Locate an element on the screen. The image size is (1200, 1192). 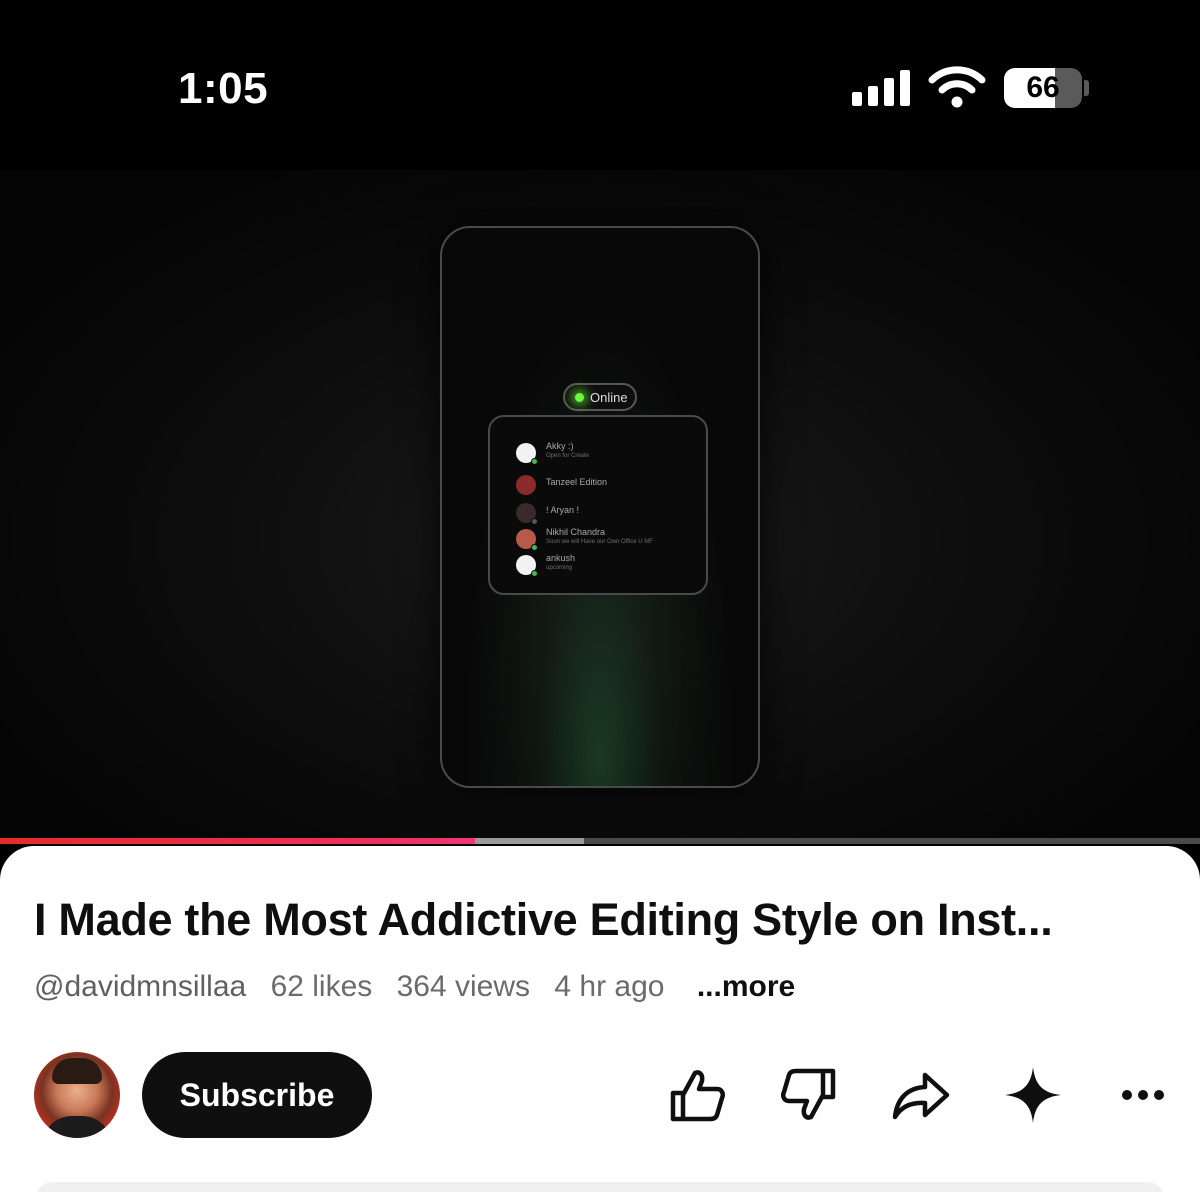
battery-percentage: 66 is located at coordinates (1043, 87).